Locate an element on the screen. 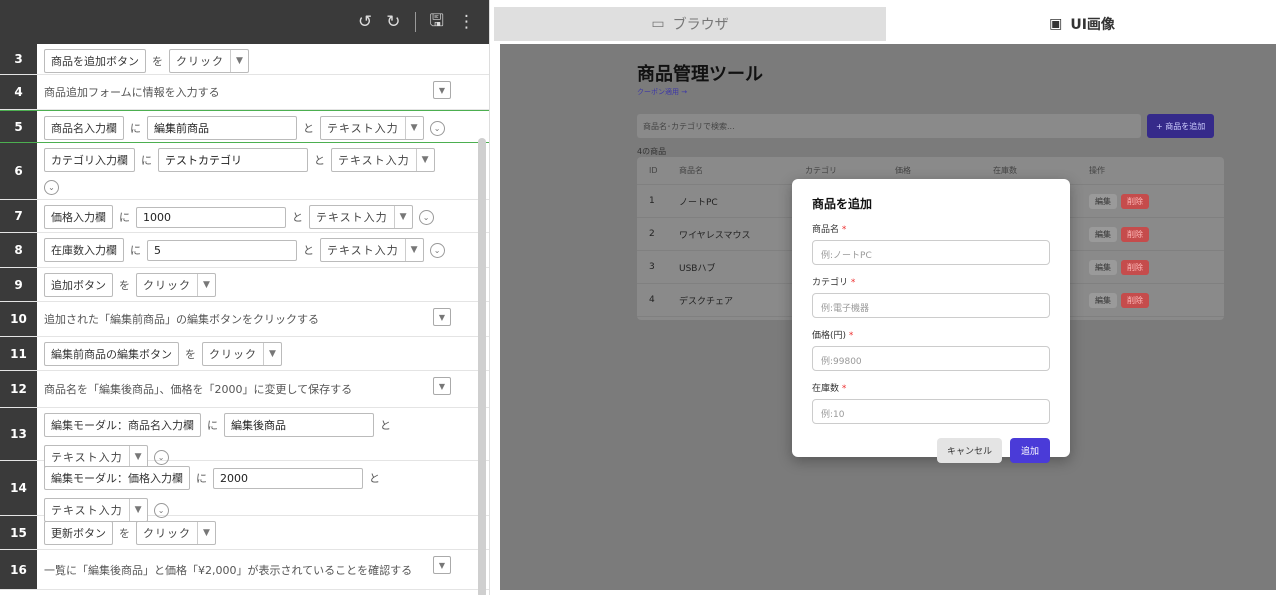 The image size is (1280, 595). tab-browser: ▭ ブラウザ is located at coordinates (690, 24).